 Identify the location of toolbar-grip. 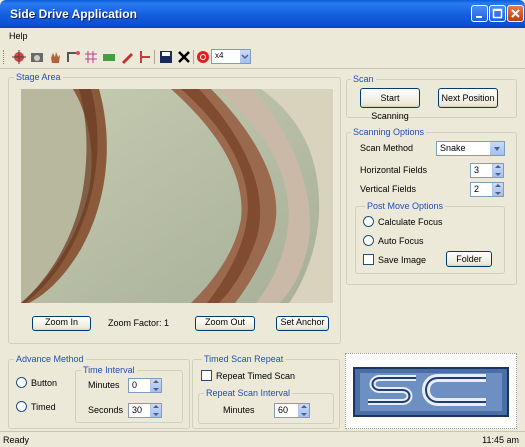
(4, 57).